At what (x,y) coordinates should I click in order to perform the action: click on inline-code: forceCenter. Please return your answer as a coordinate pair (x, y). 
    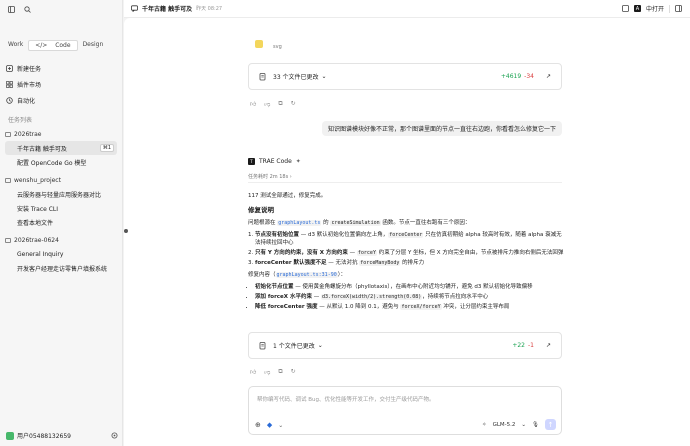
    Looking at the image, I should click on (406, 235).